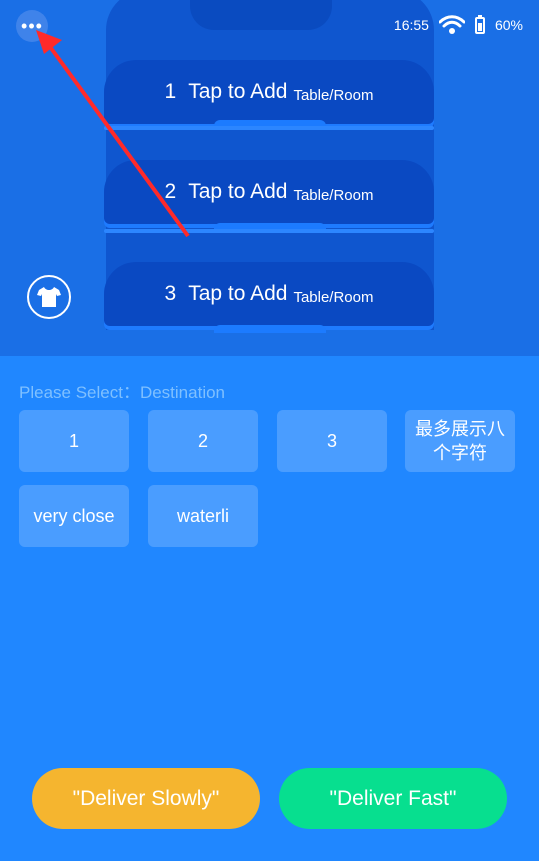 This screenshot has width=539, height=861. I want to click on battery-percent: 60%, so click(508, 25).